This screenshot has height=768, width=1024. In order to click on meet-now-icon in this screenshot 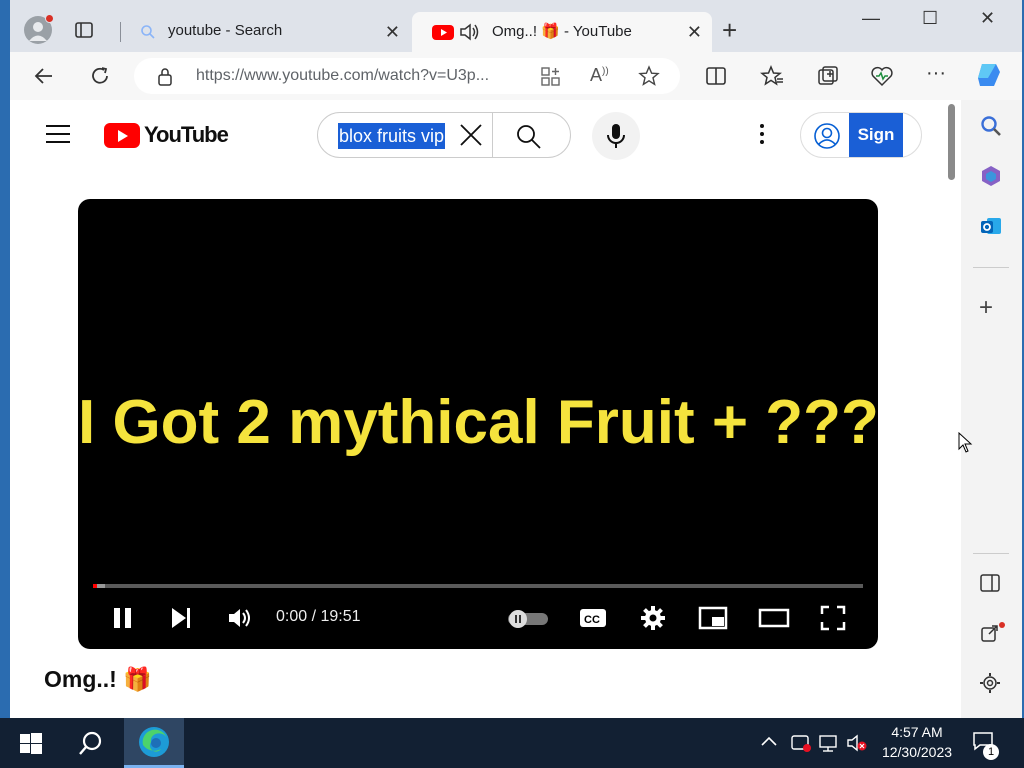, I will do `click(801, 745)`.